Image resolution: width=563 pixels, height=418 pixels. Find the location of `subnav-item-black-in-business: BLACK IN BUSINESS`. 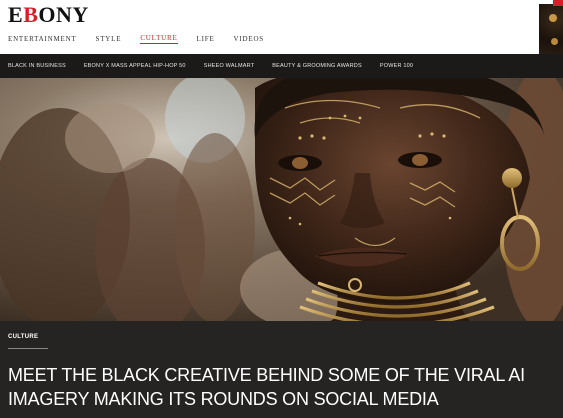

subnav-item-black-in-business: BLACK IN BUSINESS is located at coordinates (37, 66).